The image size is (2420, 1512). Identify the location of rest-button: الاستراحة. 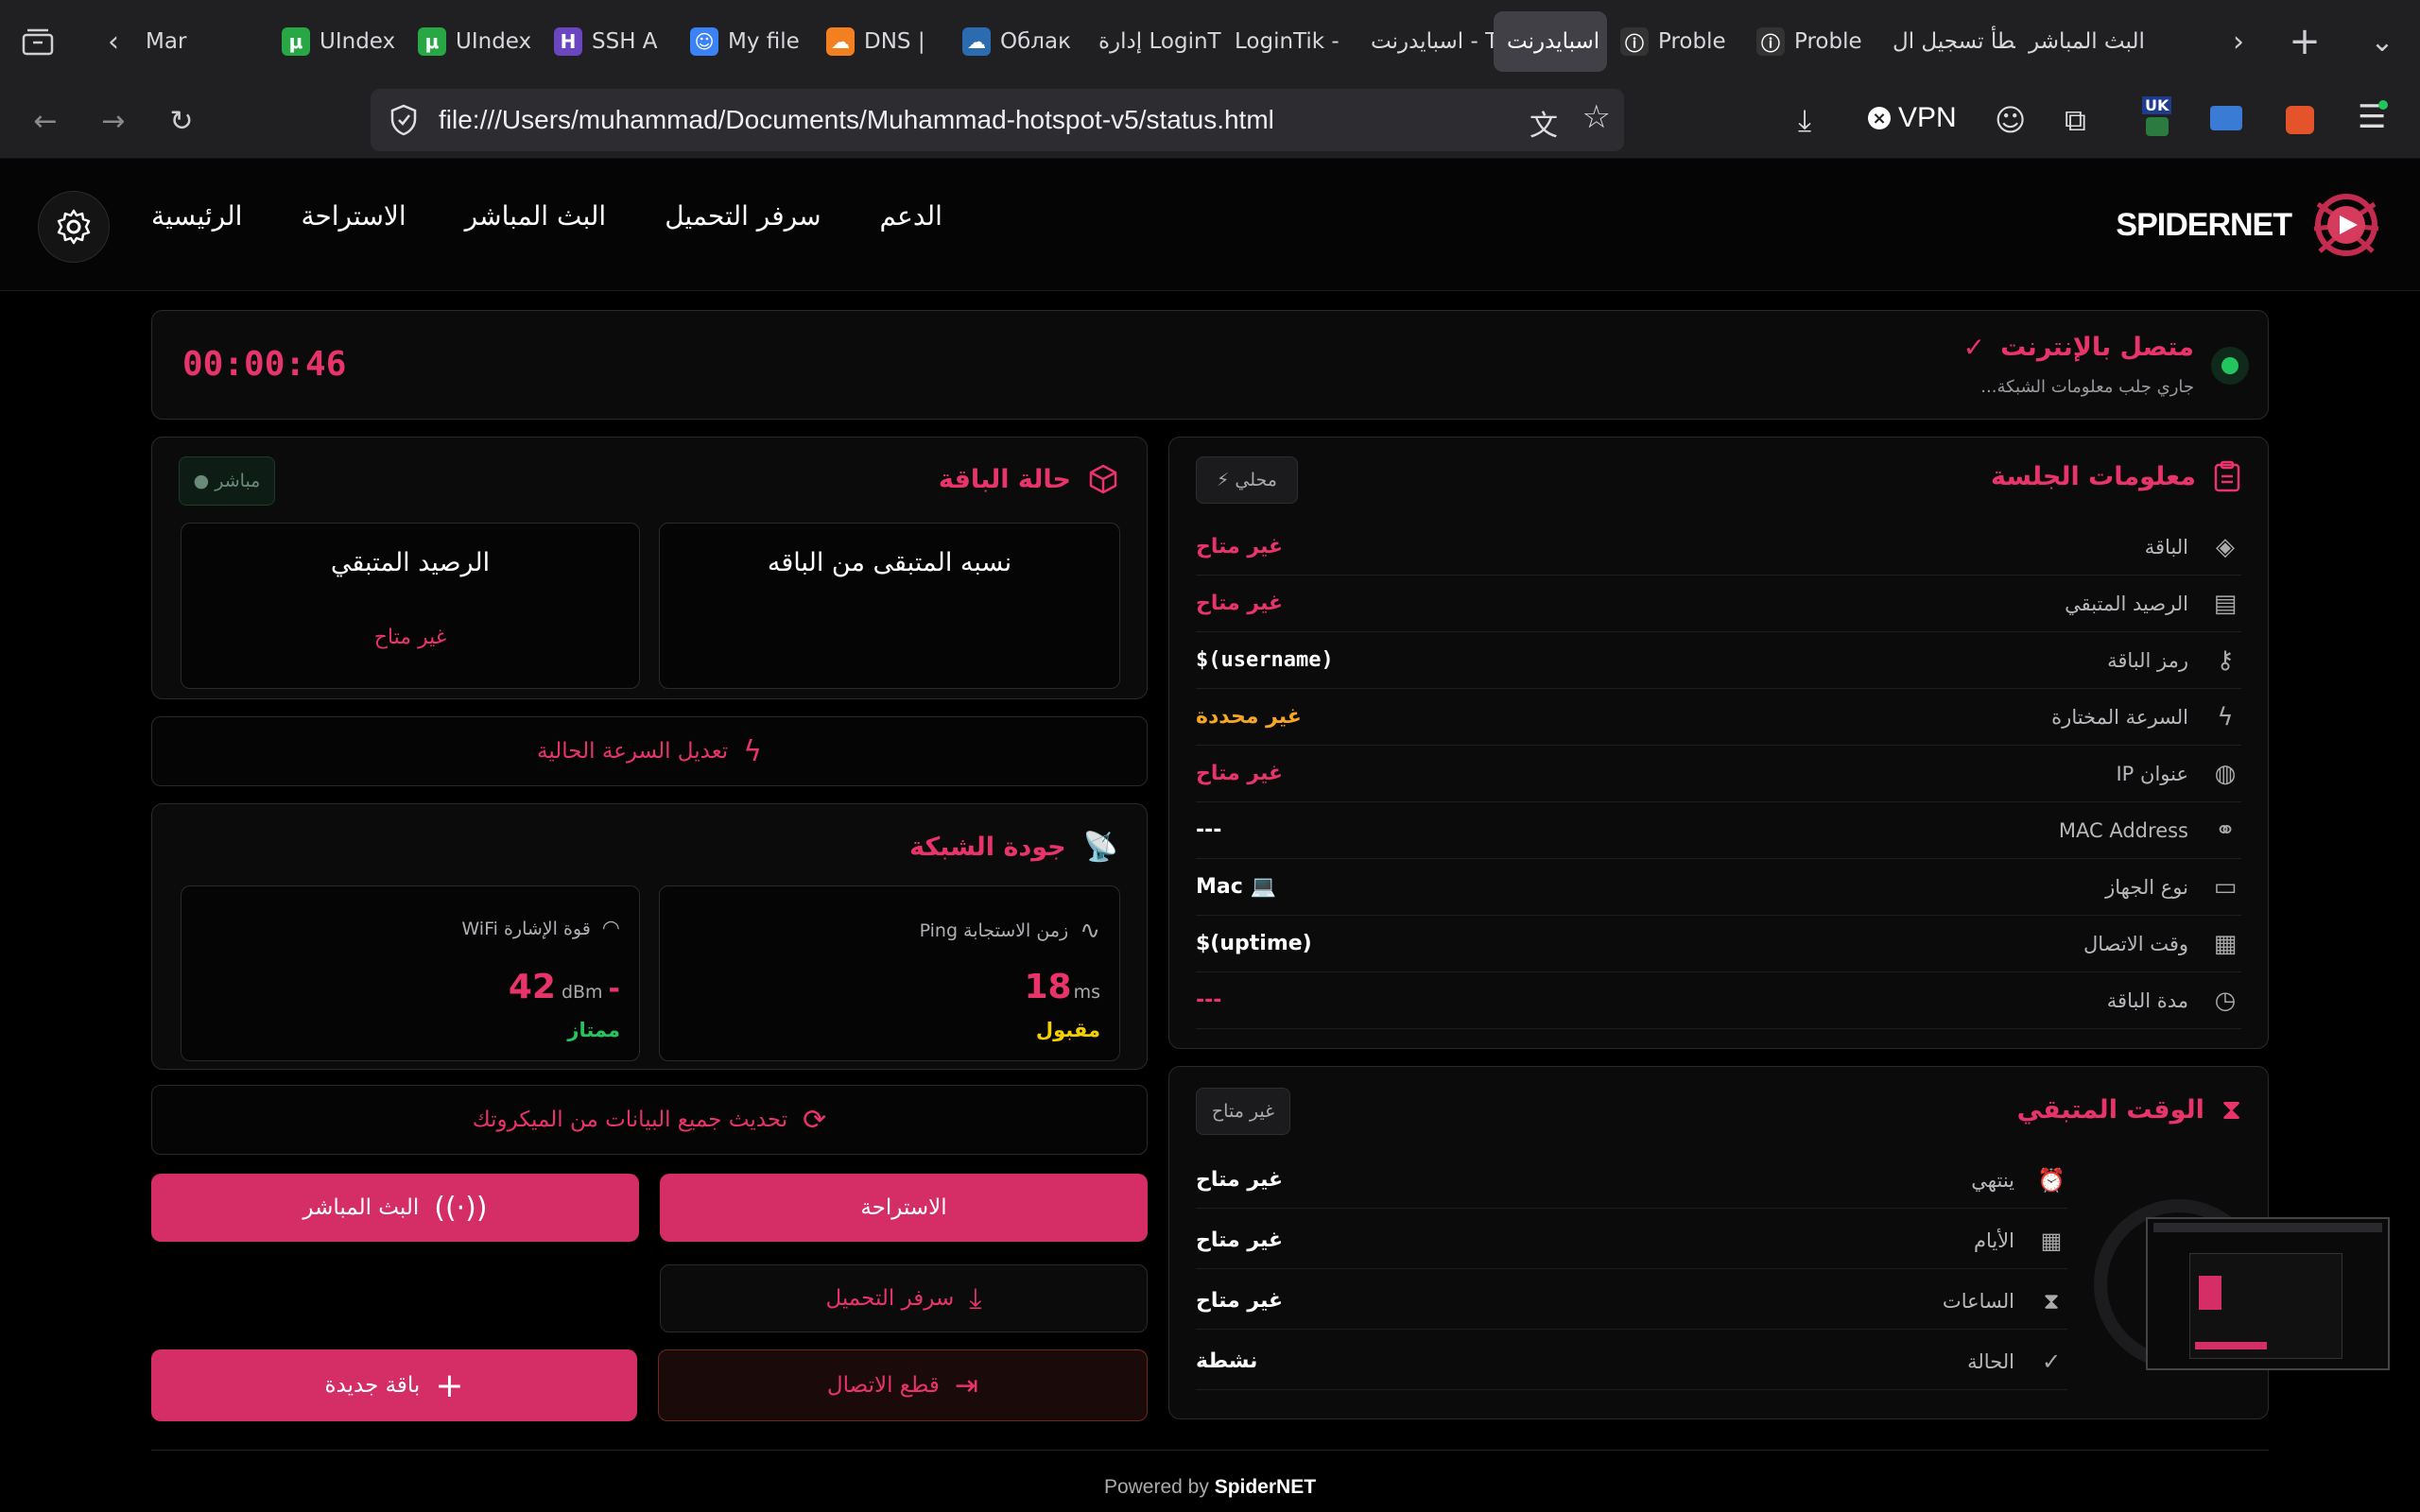
(904, 1208).